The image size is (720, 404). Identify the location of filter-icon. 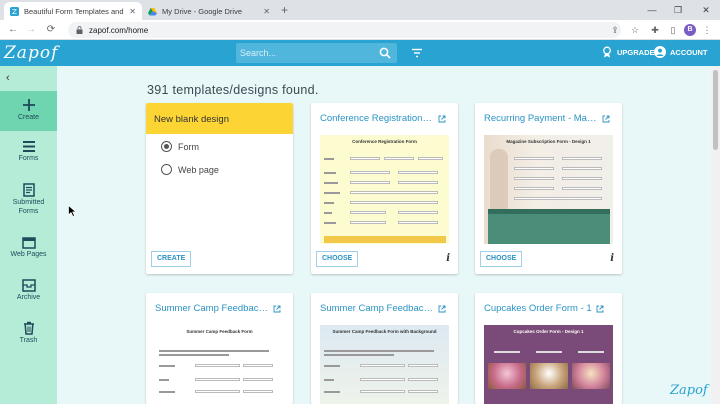
(417, 53).